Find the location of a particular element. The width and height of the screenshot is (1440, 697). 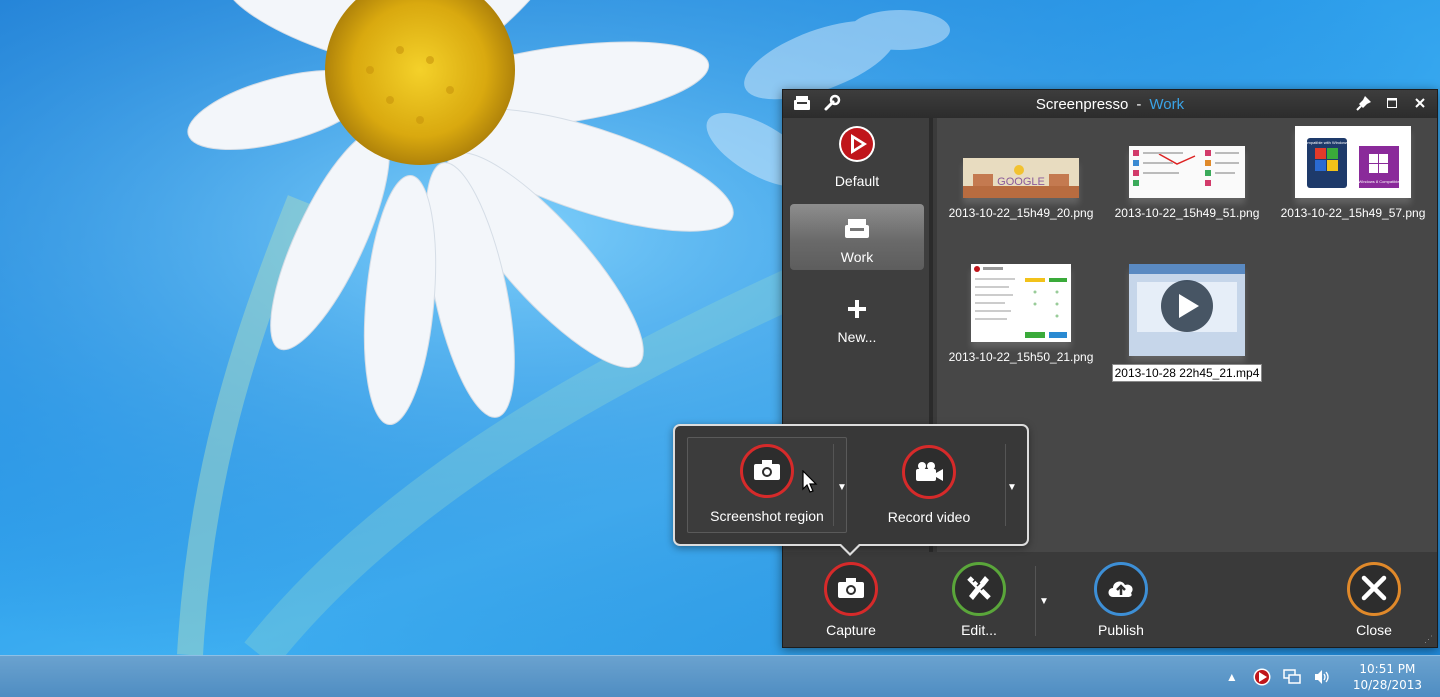

show-hidden-icons-icon: ▲ is located at coordinates (1232, 677).